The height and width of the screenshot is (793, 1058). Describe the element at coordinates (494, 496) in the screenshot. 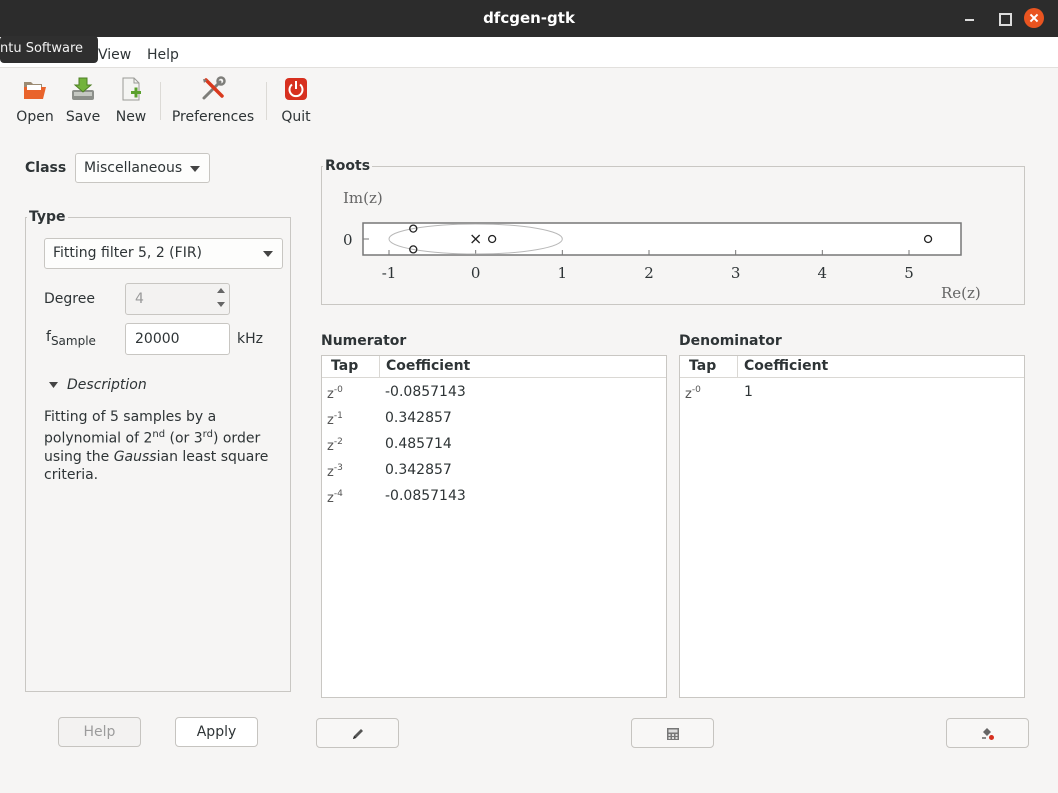

I see `table-row: z-4 -0.0857143` at that location.